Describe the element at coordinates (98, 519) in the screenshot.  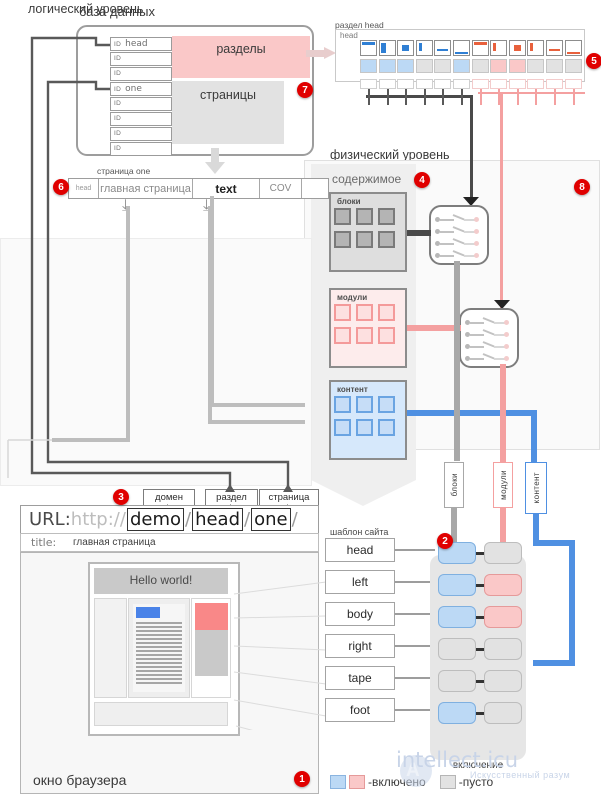
I see `url-scheme: http://` at that location.